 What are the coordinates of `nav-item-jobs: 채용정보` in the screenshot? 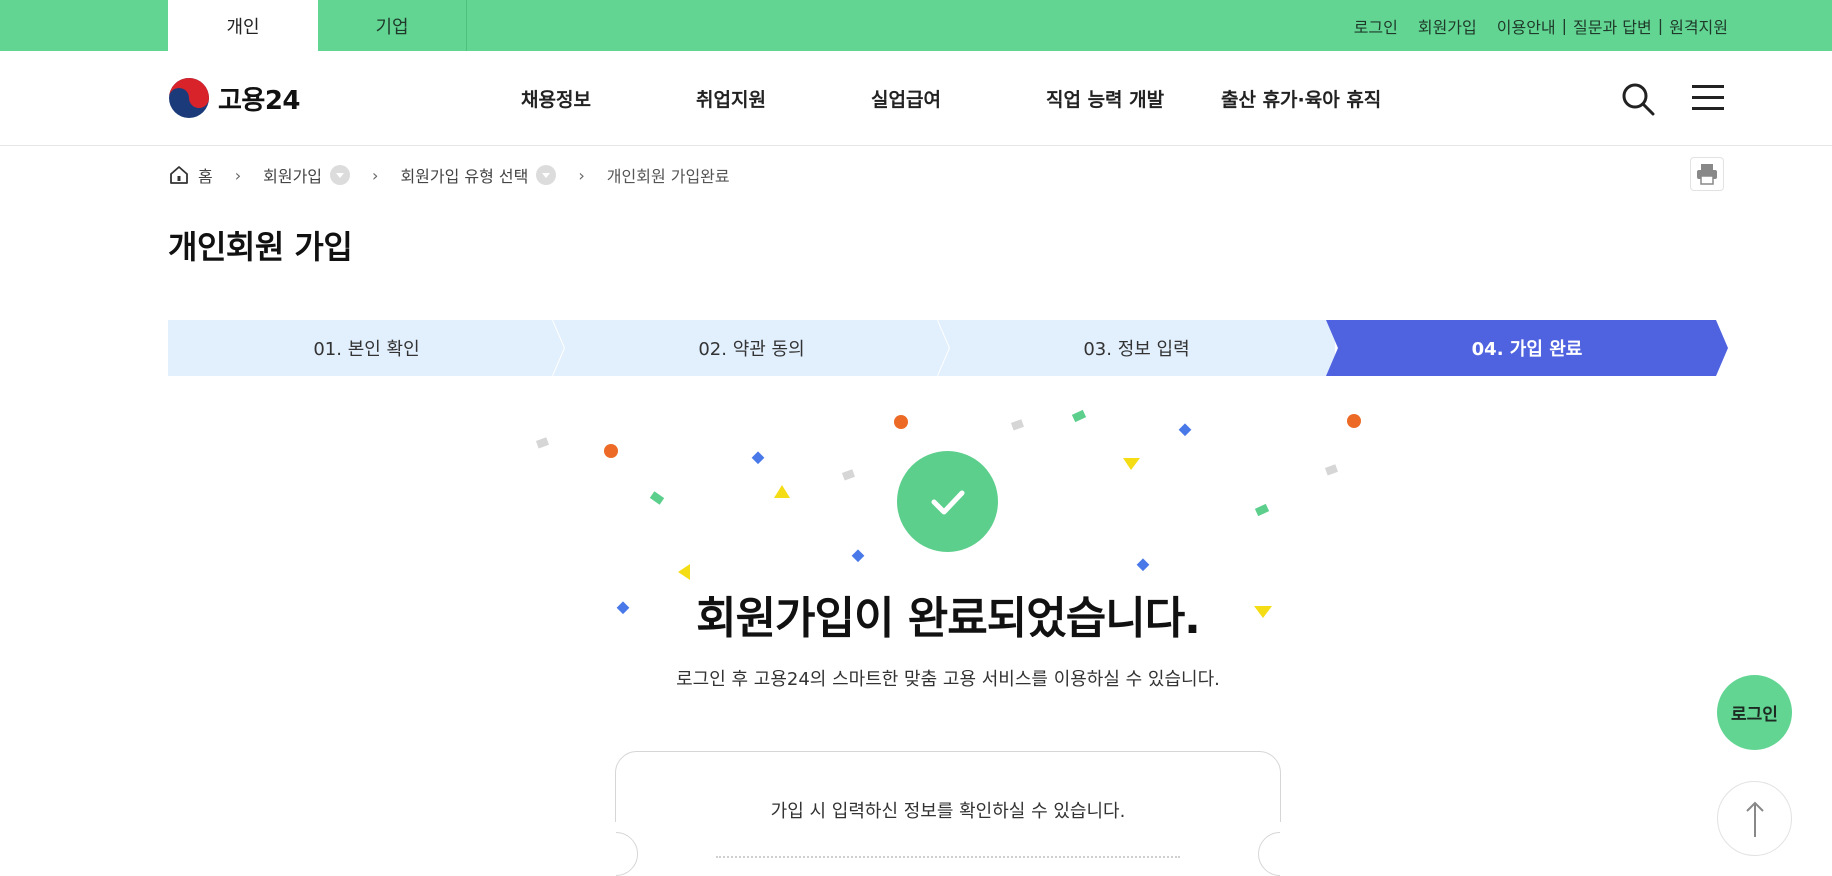 It's located at (556, 98).